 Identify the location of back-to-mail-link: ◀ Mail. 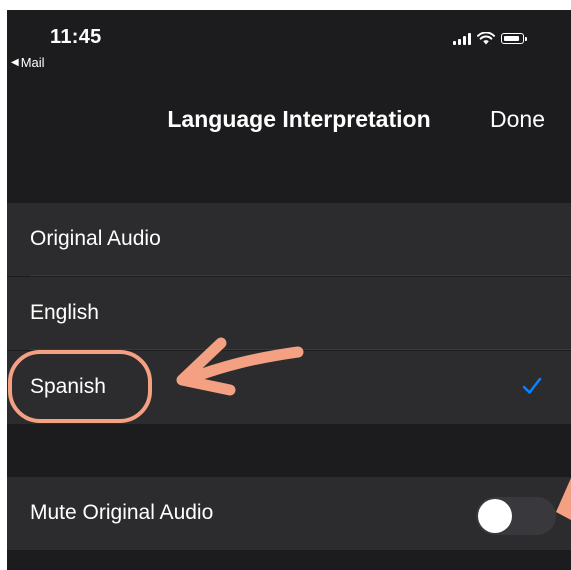
(28, 62).